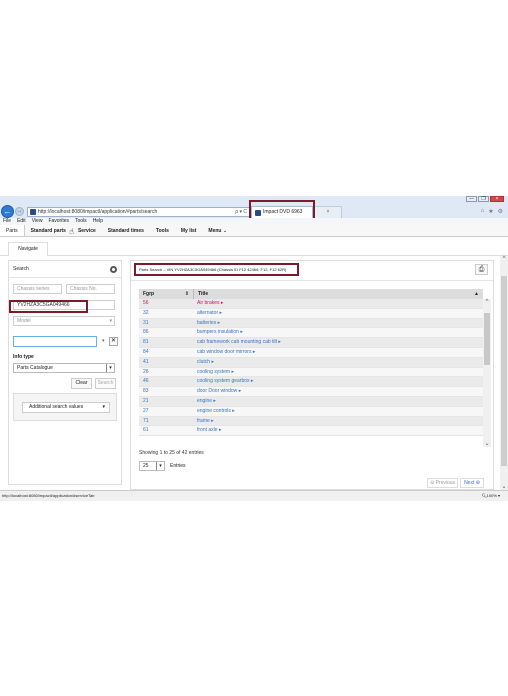  I want to click on table-row: 31 batteries ▸, so click(311, 323).